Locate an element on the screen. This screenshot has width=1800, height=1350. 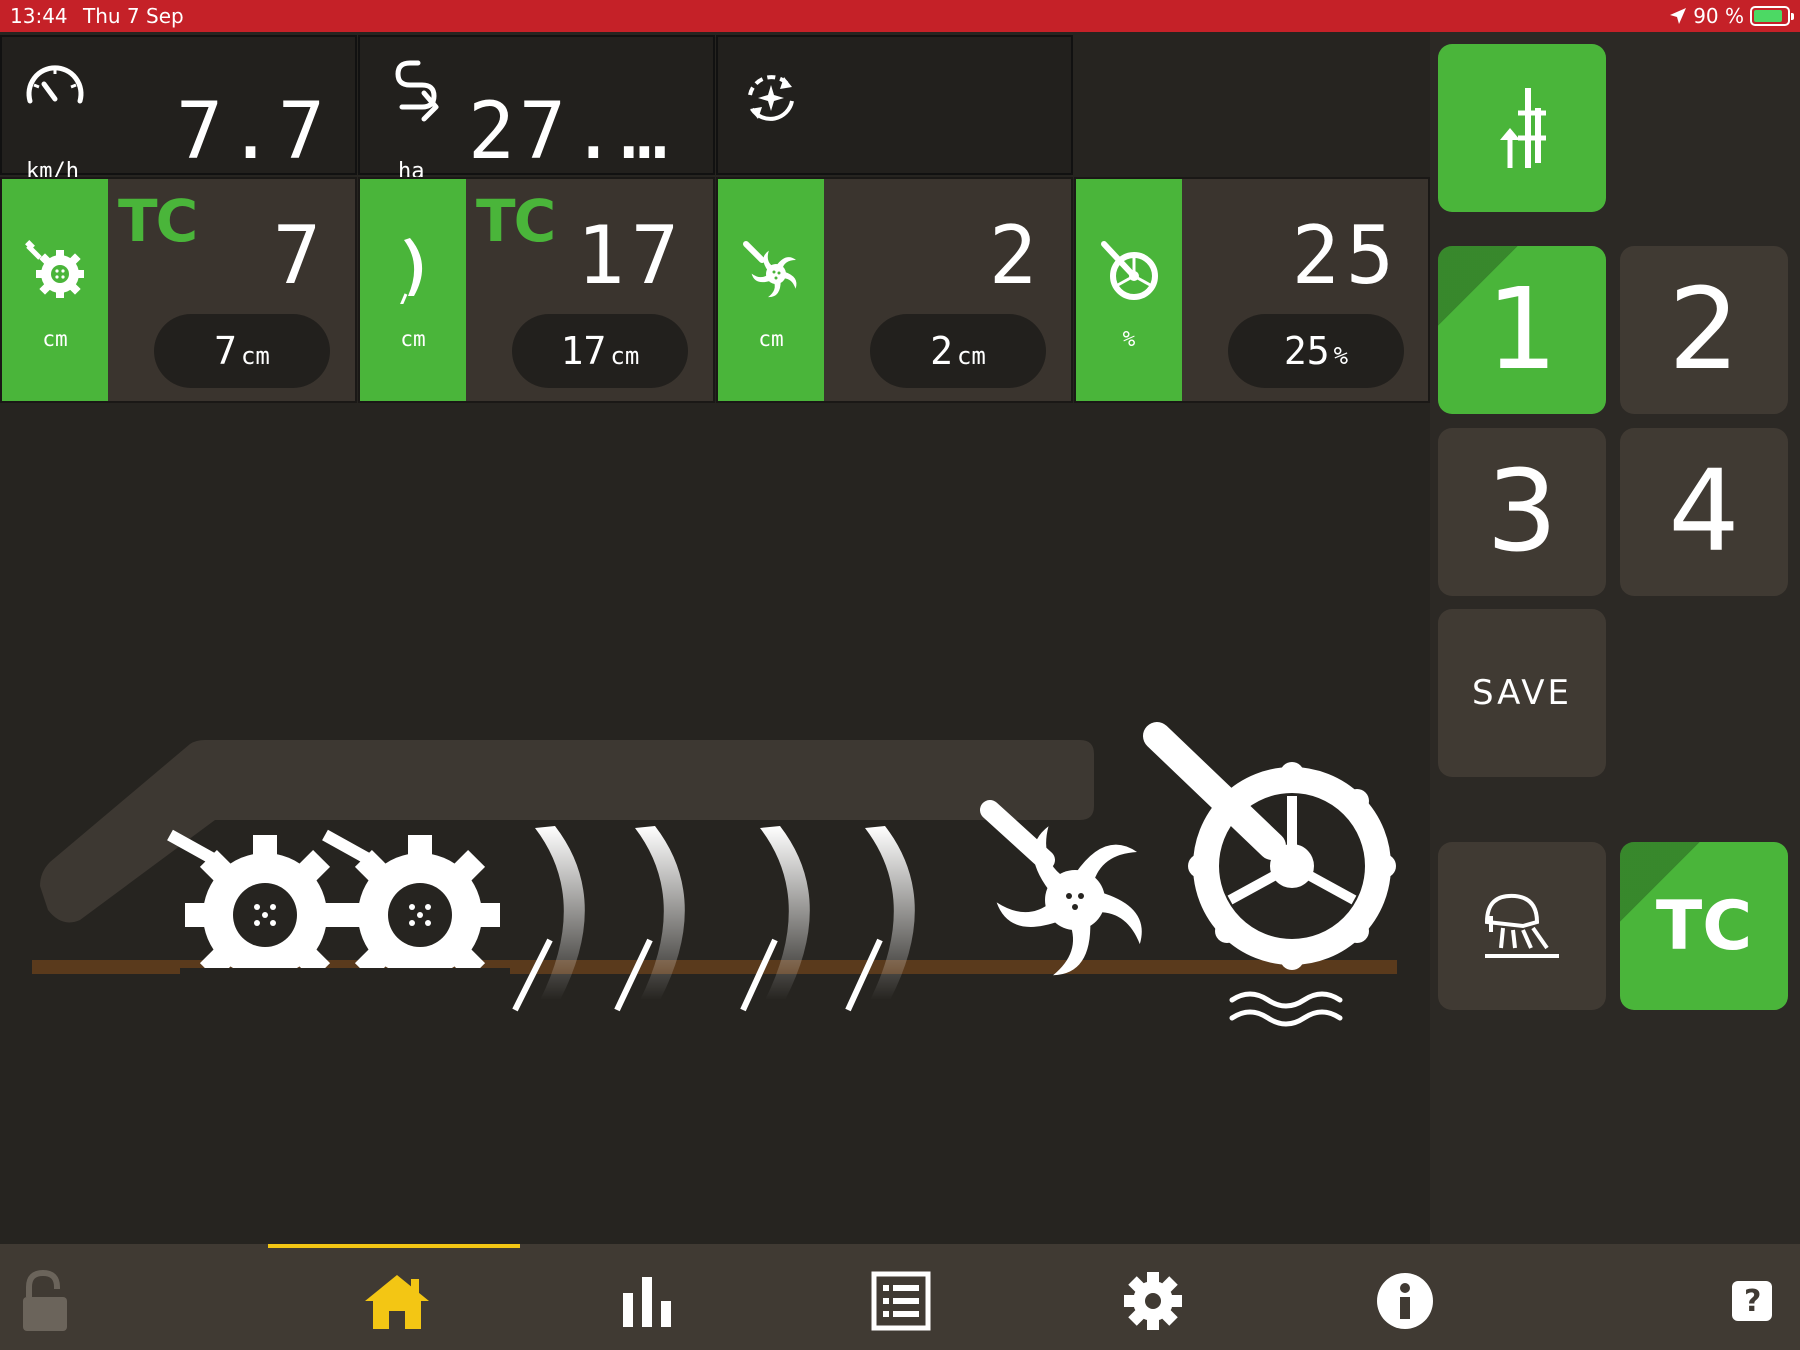
lock-button is located at coordinates (45, 1301).